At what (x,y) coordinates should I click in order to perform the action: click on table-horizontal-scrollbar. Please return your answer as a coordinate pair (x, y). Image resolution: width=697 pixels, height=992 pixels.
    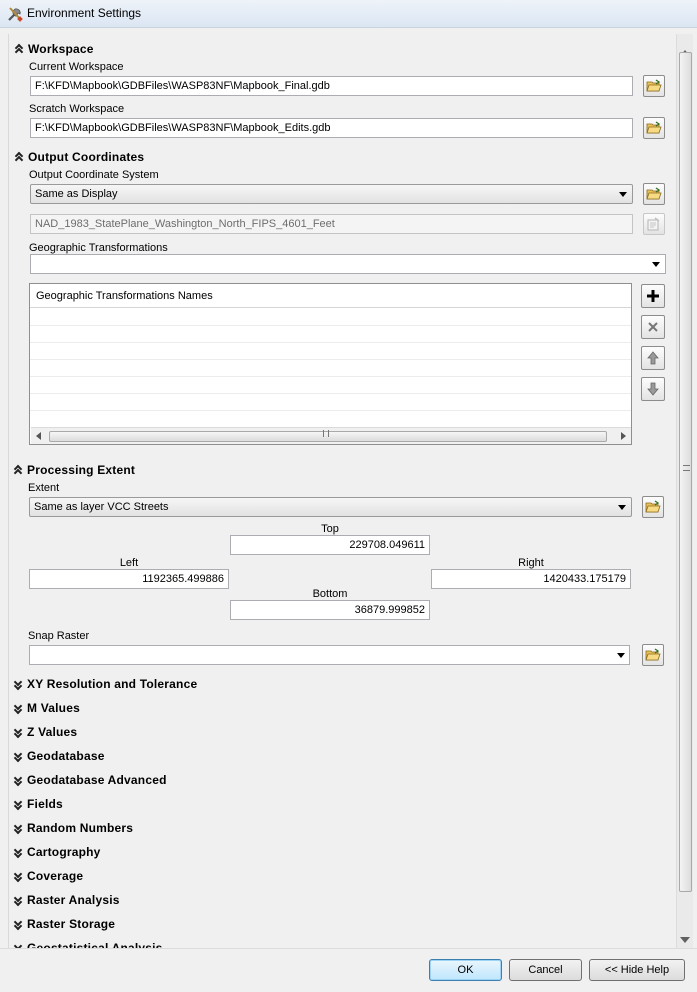
    Looking at the image, I should click on (331, 435).